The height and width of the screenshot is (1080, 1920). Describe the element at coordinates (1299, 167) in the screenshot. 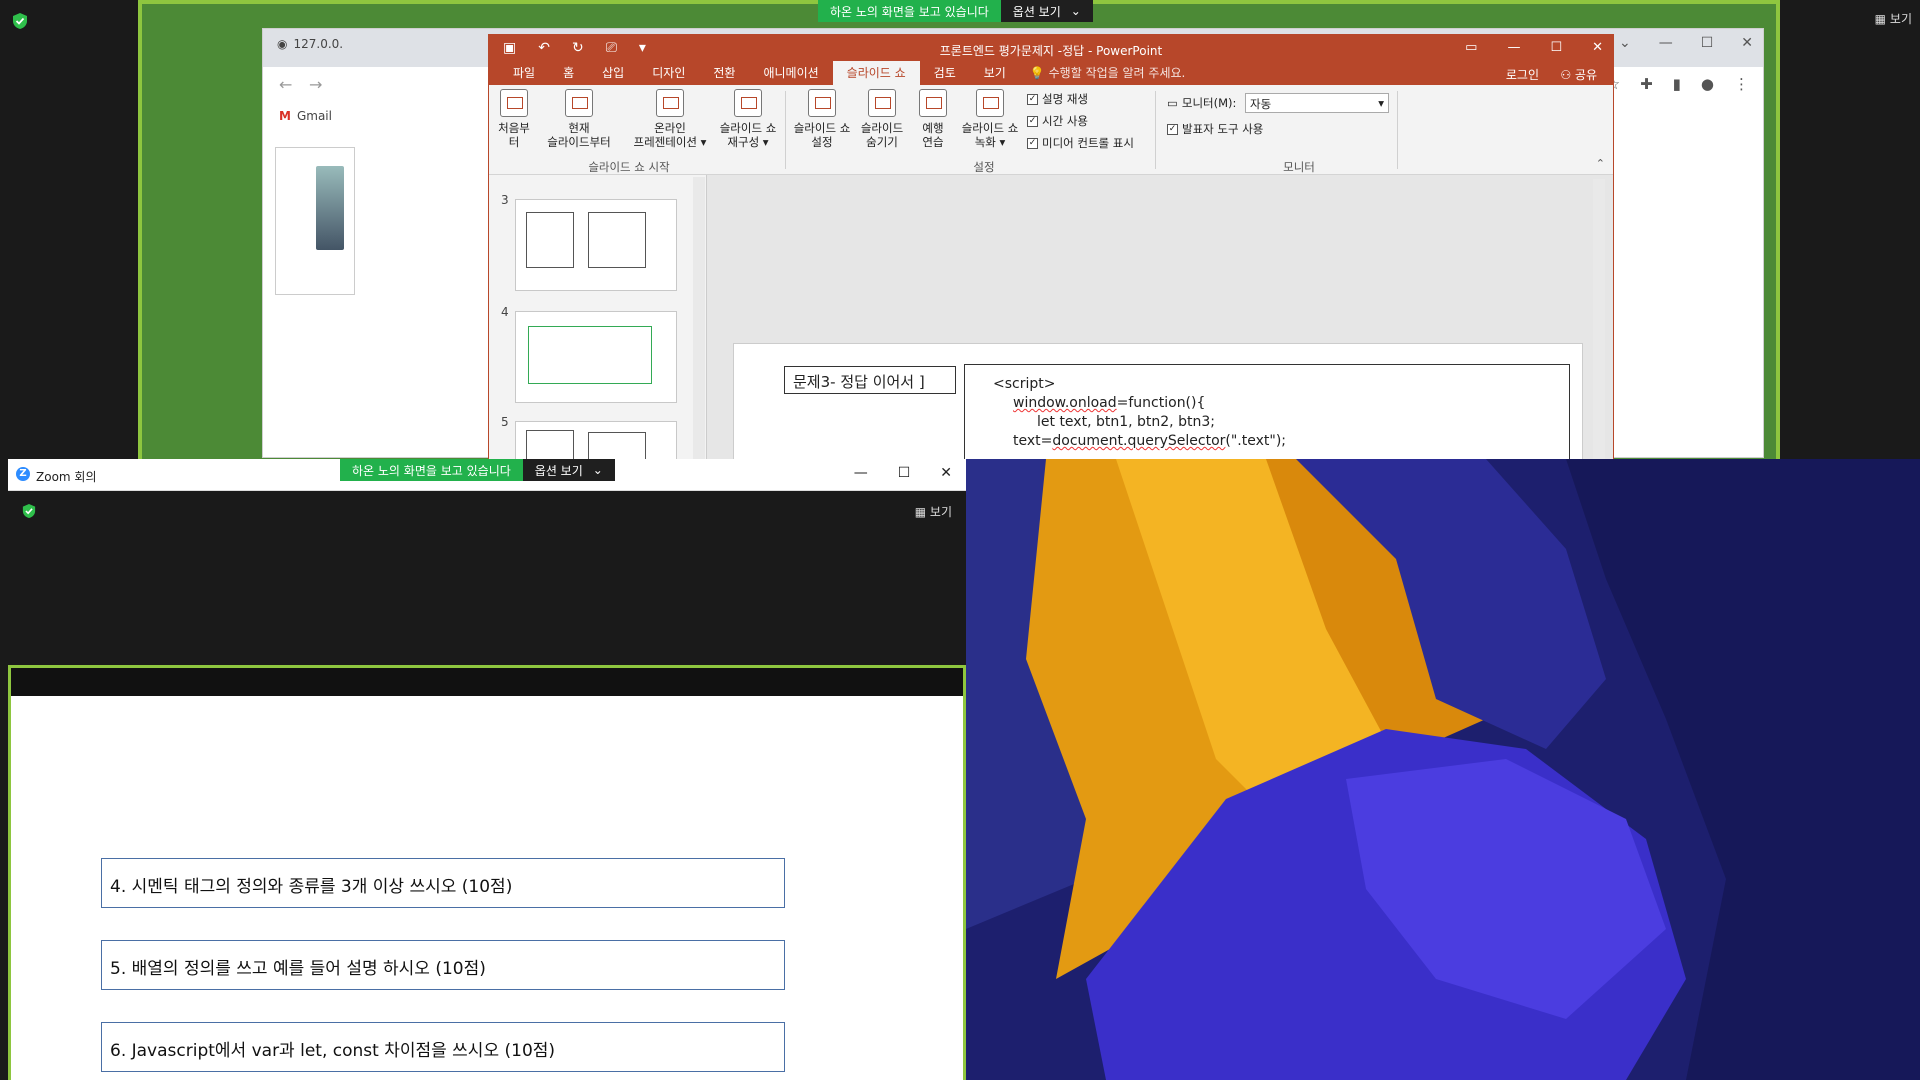

I see `group-label-monitor: 모니터` at that location.